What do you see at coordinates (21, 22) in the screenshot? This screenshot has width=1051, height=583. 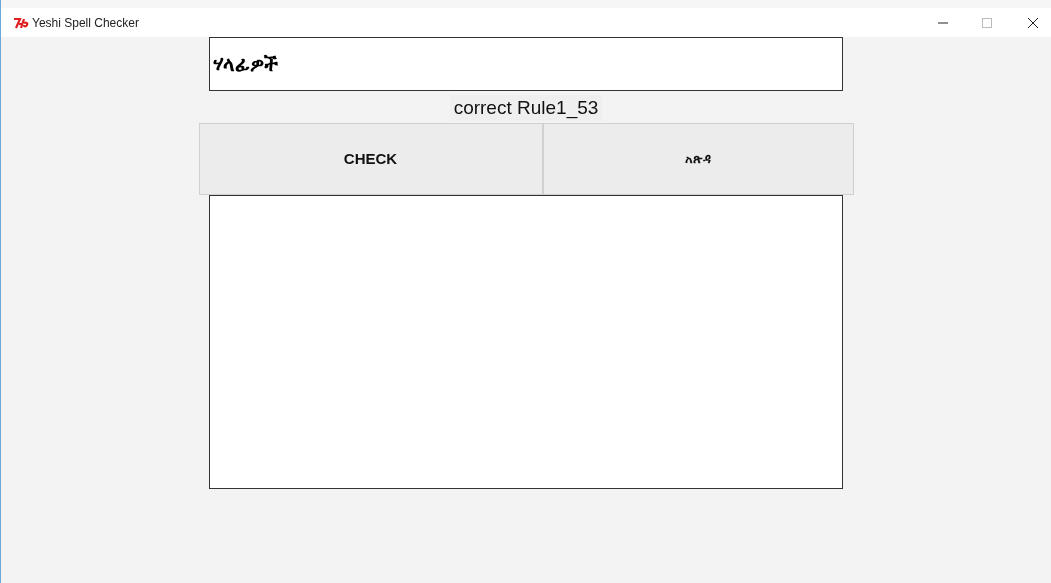 I see `tk-feather-icon` at bounding box center [21, 22].